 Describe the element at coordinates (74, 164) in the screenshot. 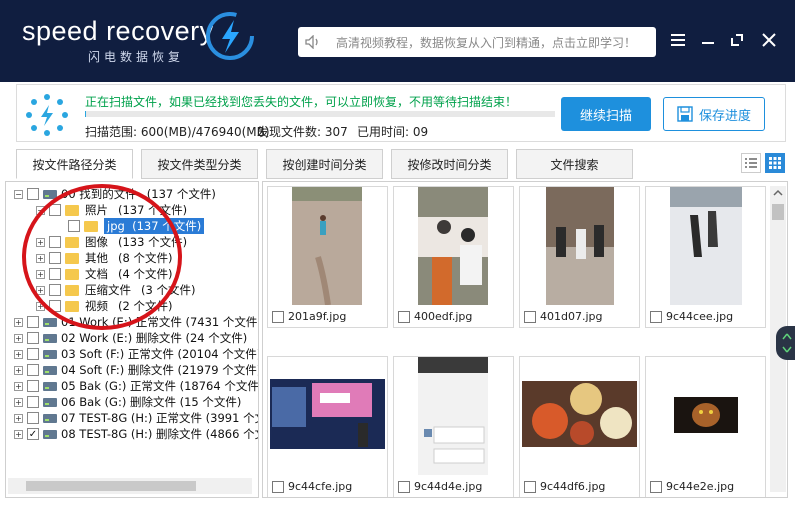

I see `tab-by-path: 按文件路径分类` at that location.